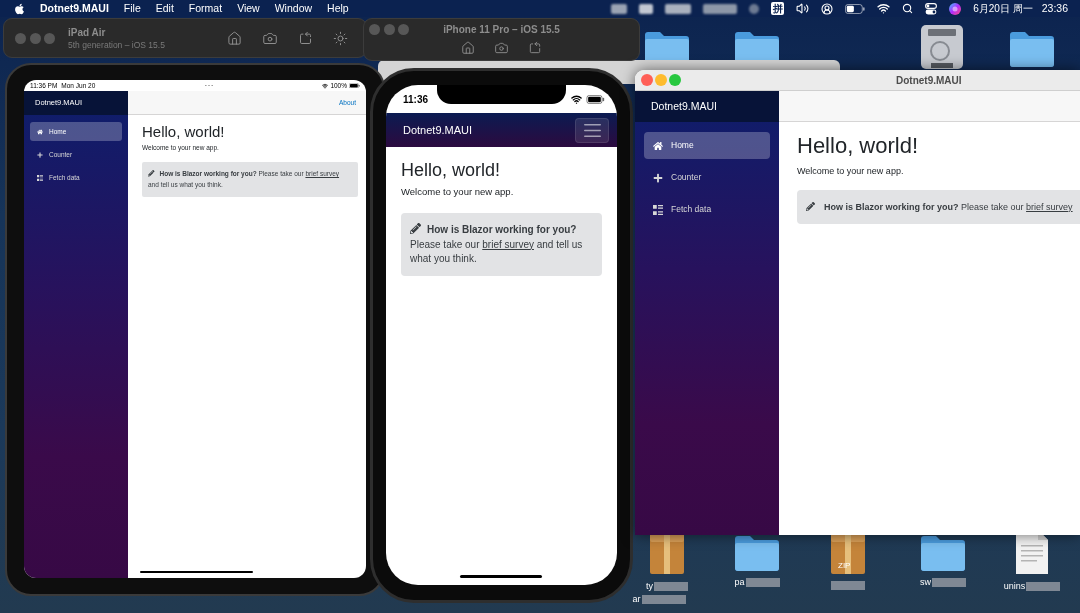 The height and width of the screenshot is (613, 1080). I want to click on input-method-indicator: 拼, so click(778, 8).